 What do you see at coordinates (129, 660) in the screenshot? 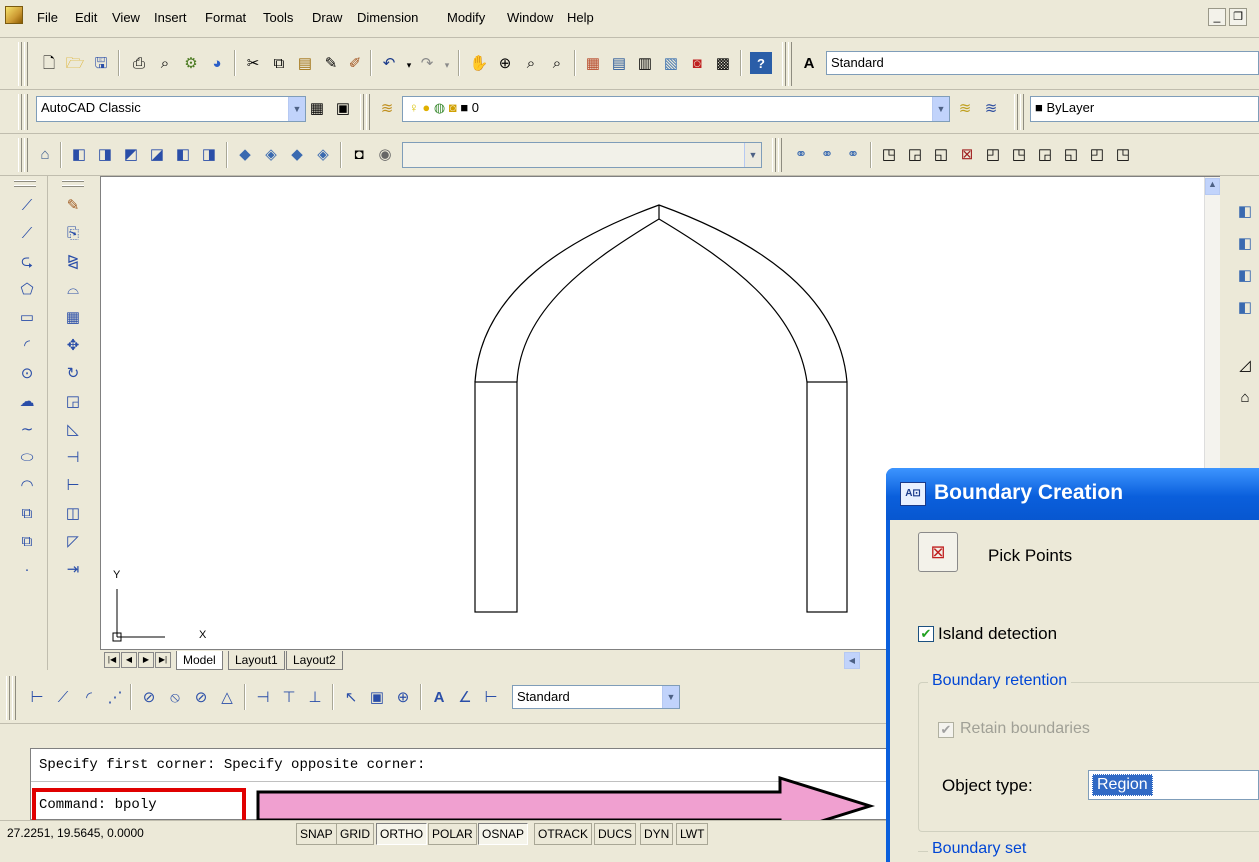
I see `tab-prev-button: ◀` at bounding box center [129, 660].